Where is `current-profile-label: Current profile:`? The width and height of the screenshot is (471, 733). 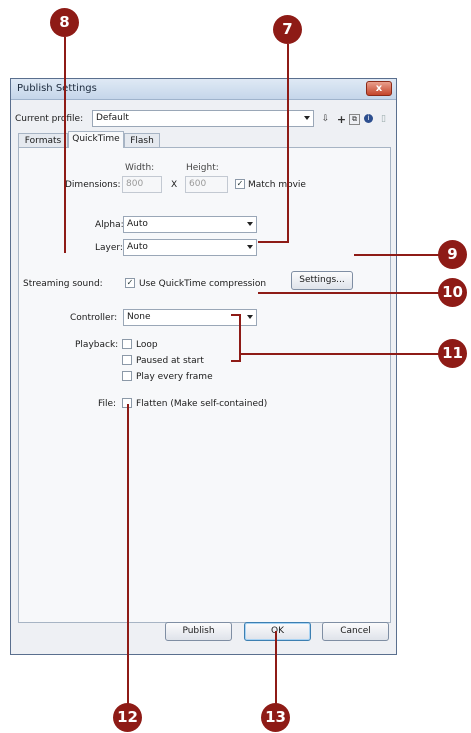
current-profile-label: Current profile: is located at coordinates (49, 119).